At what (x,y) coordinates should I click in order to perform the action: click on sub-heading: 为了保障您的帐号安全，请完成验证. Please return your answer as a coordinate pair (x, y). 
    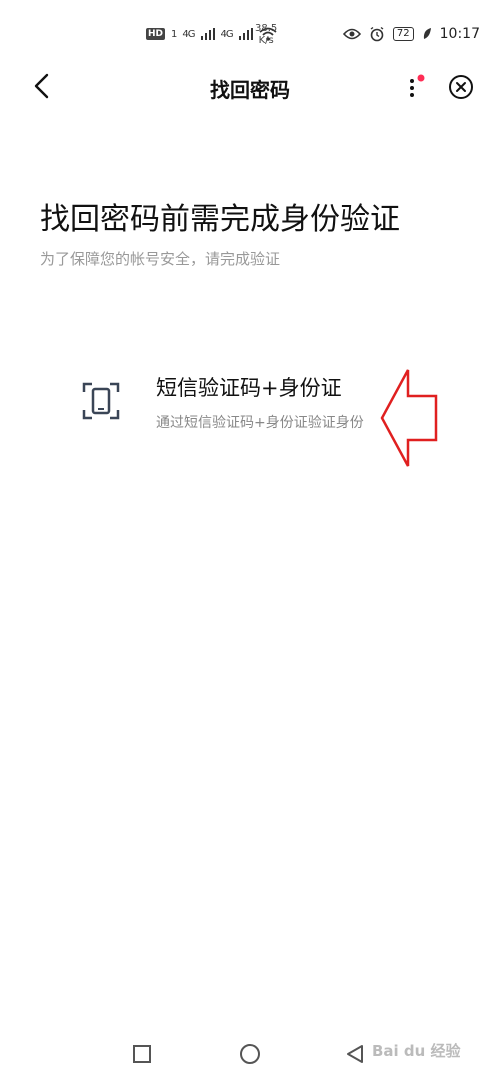
    Looking at the image, I should click on (160, 259).